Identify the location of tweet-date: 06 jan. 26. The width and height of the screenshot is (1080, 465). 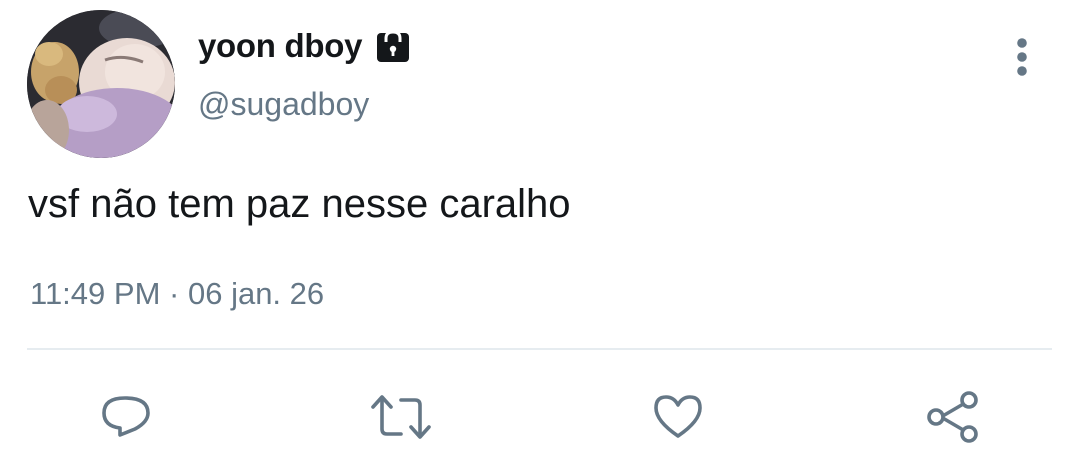
(256, 293).